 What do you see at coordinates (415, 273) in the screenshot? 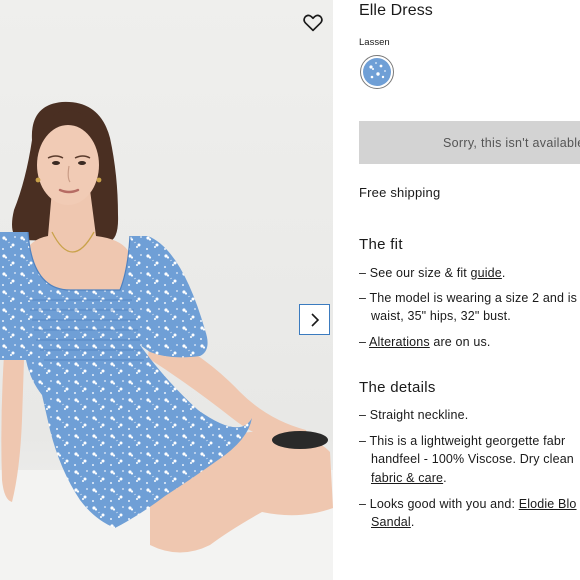
I see `fit-item-size-guide-text: – See our size & fit` at bounding box center [415, 273].